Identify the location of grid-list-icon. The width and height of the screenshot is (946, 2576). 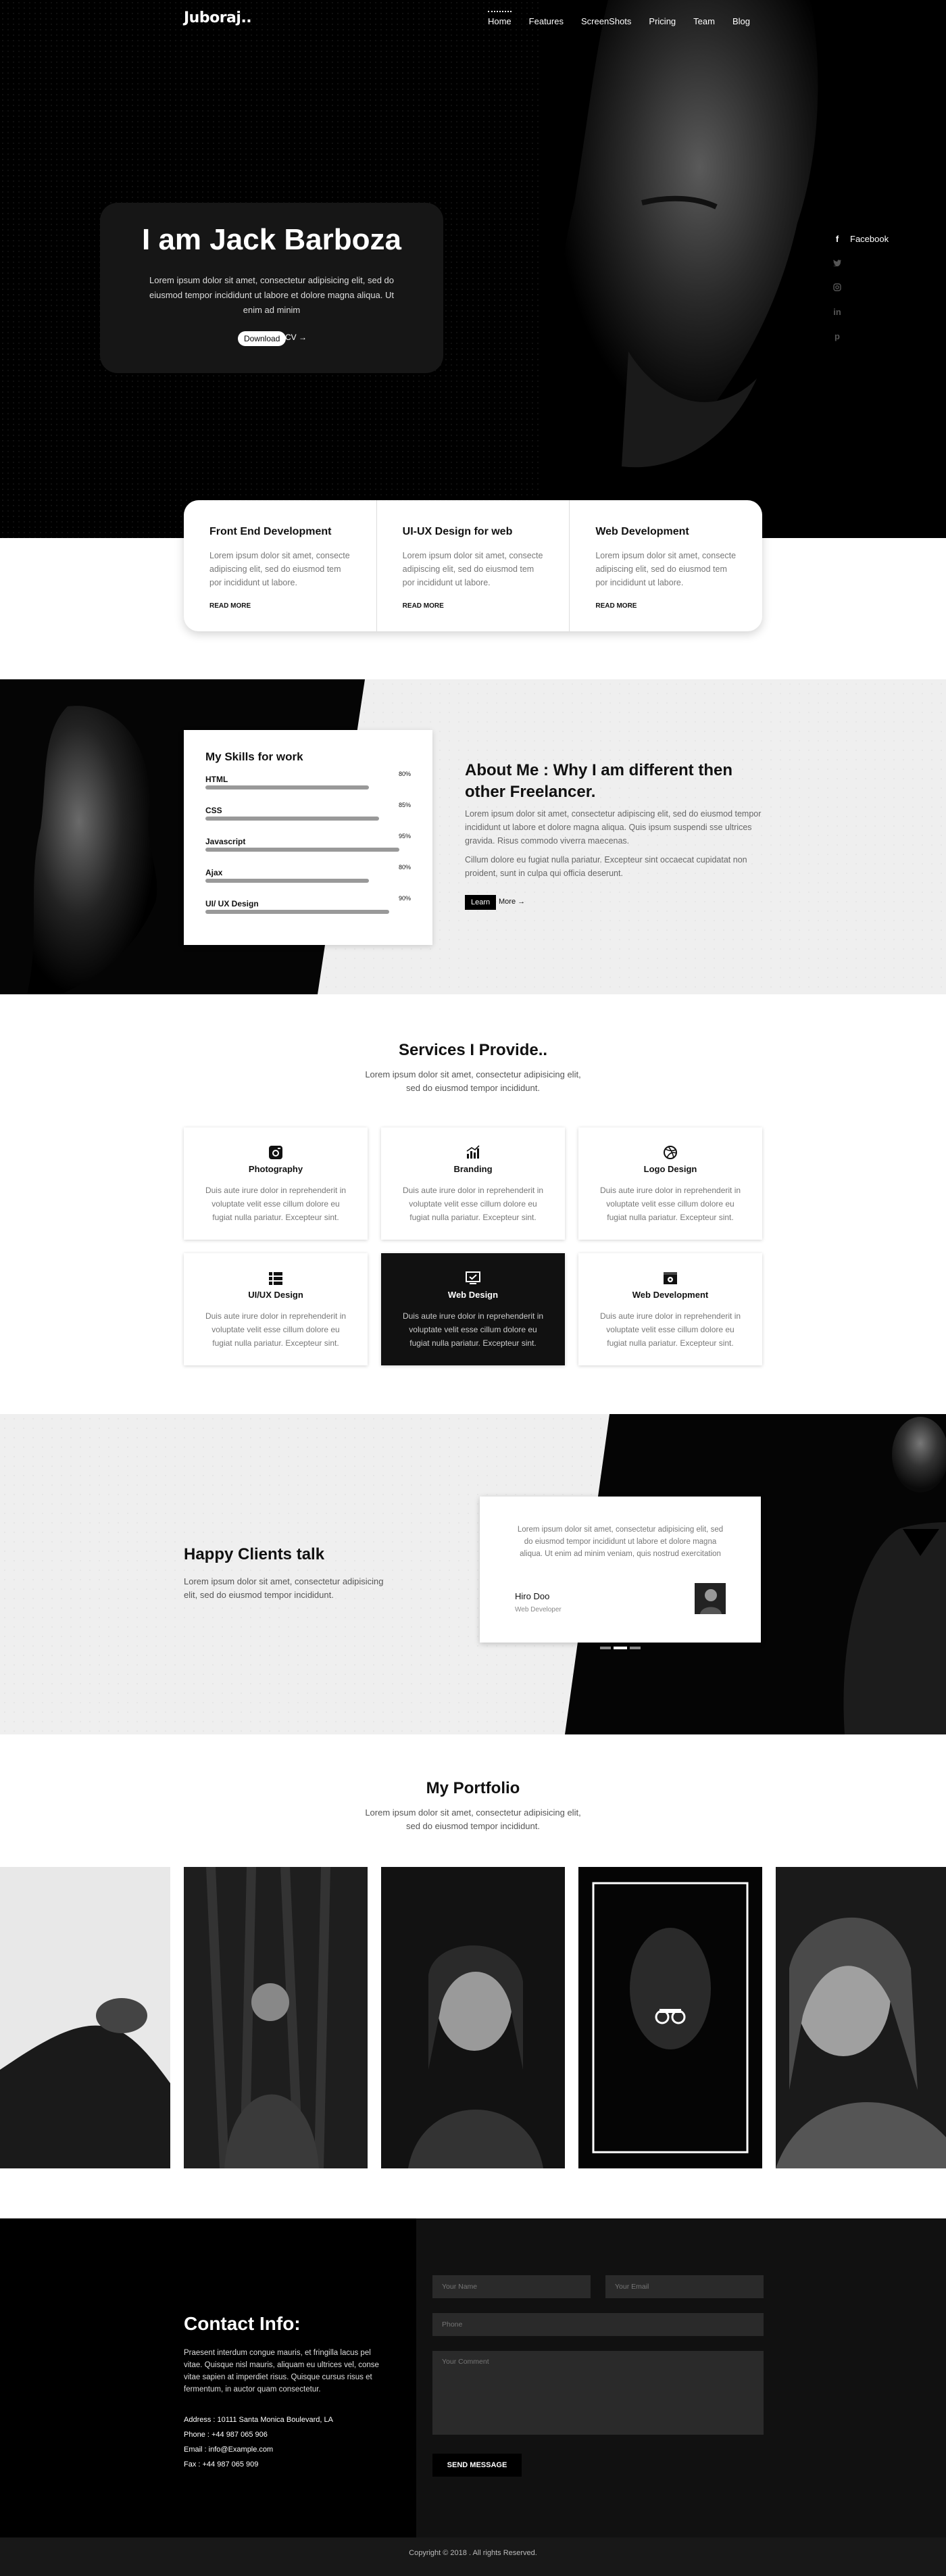
(276, 1278).